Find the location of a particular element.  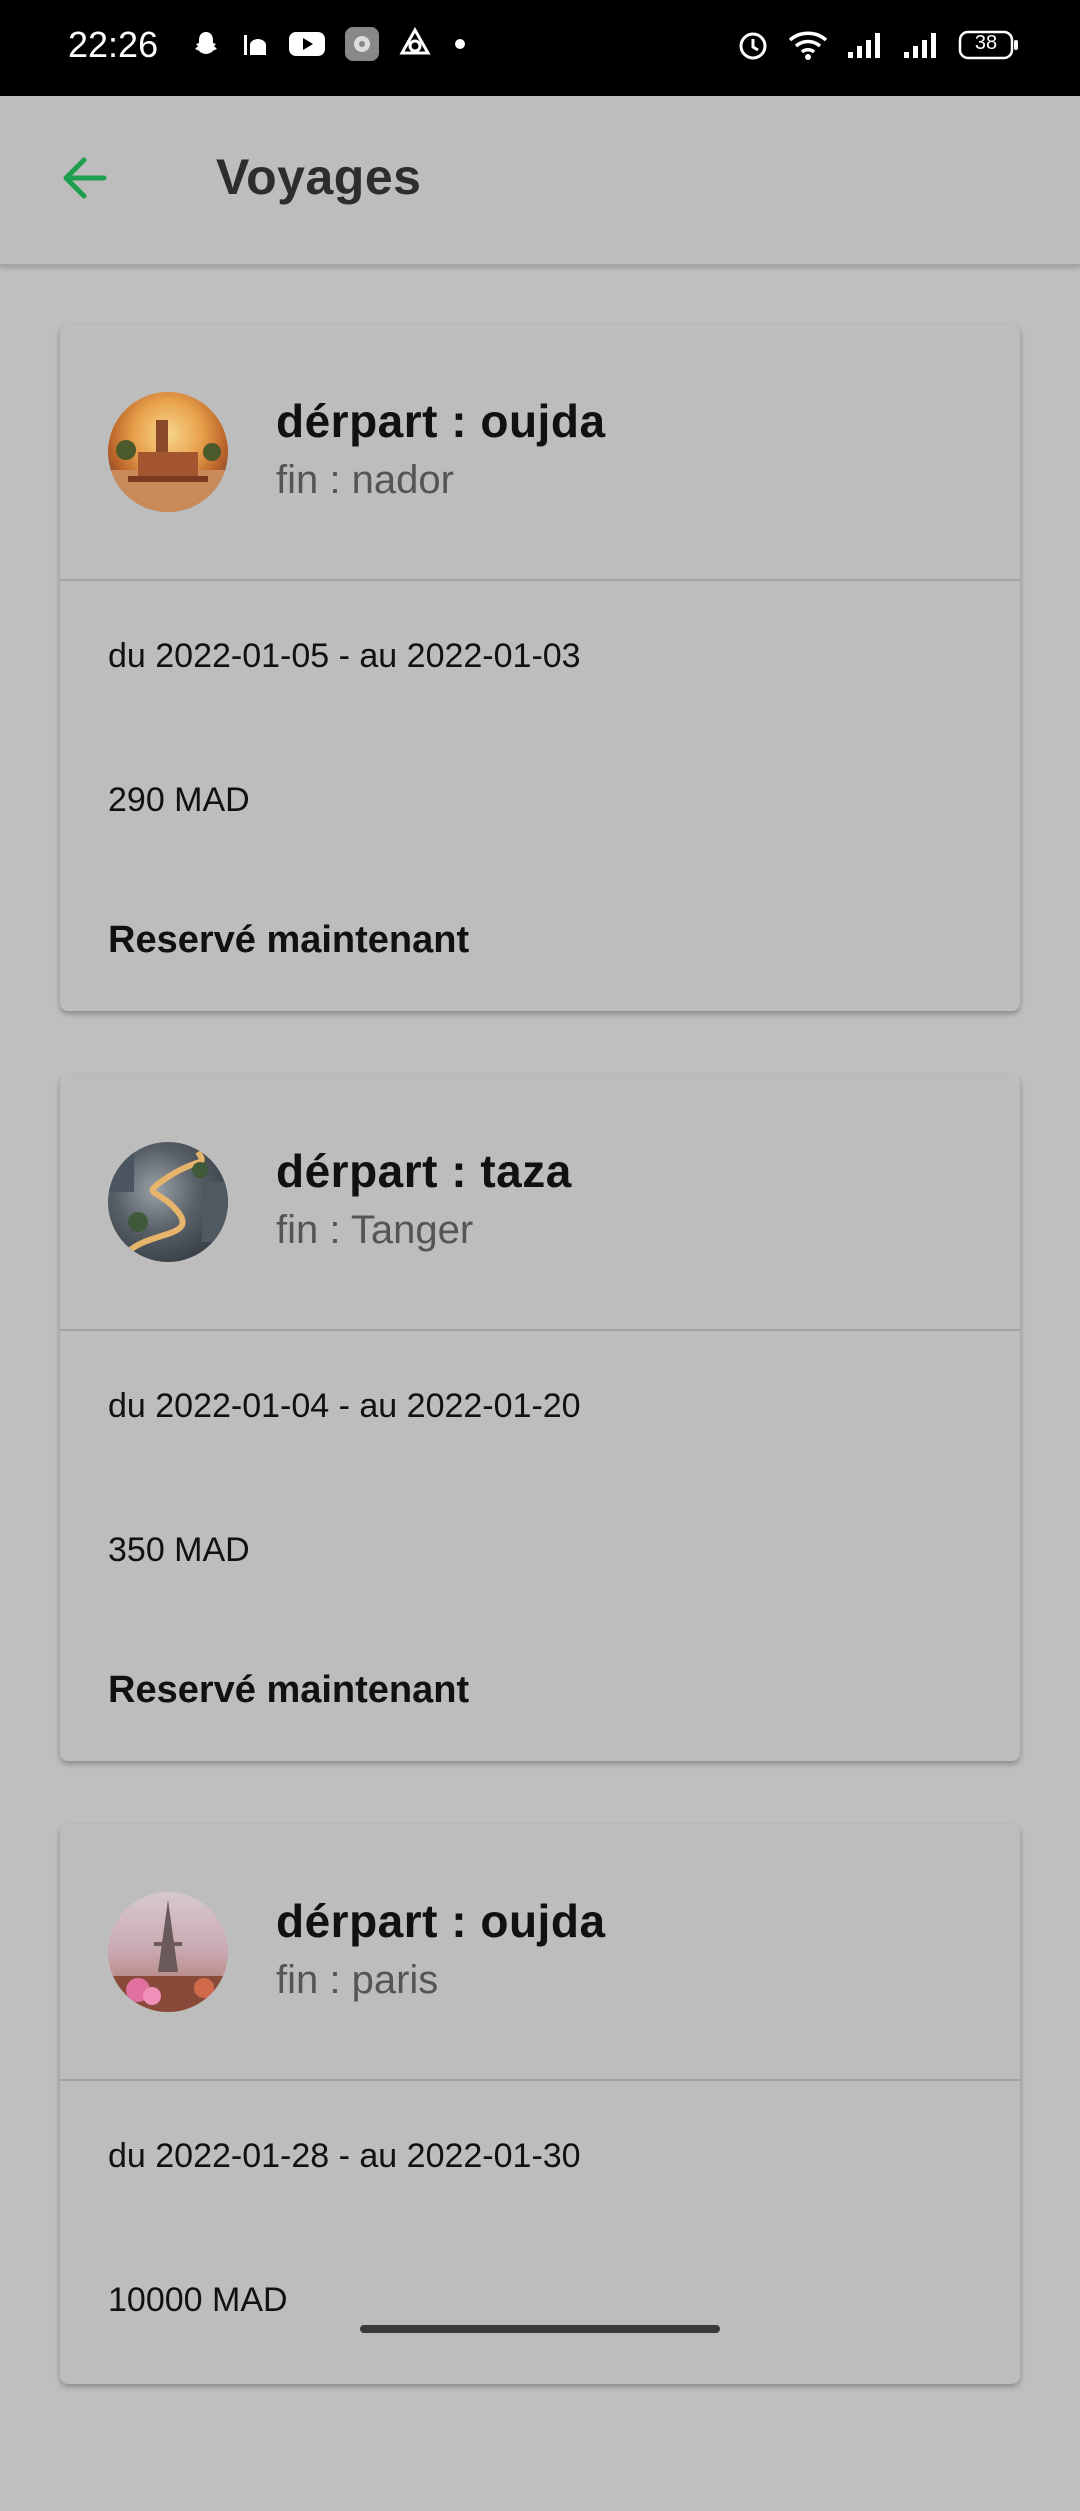

trip-destination: fin : paris is located at coordinates (357, 1980).